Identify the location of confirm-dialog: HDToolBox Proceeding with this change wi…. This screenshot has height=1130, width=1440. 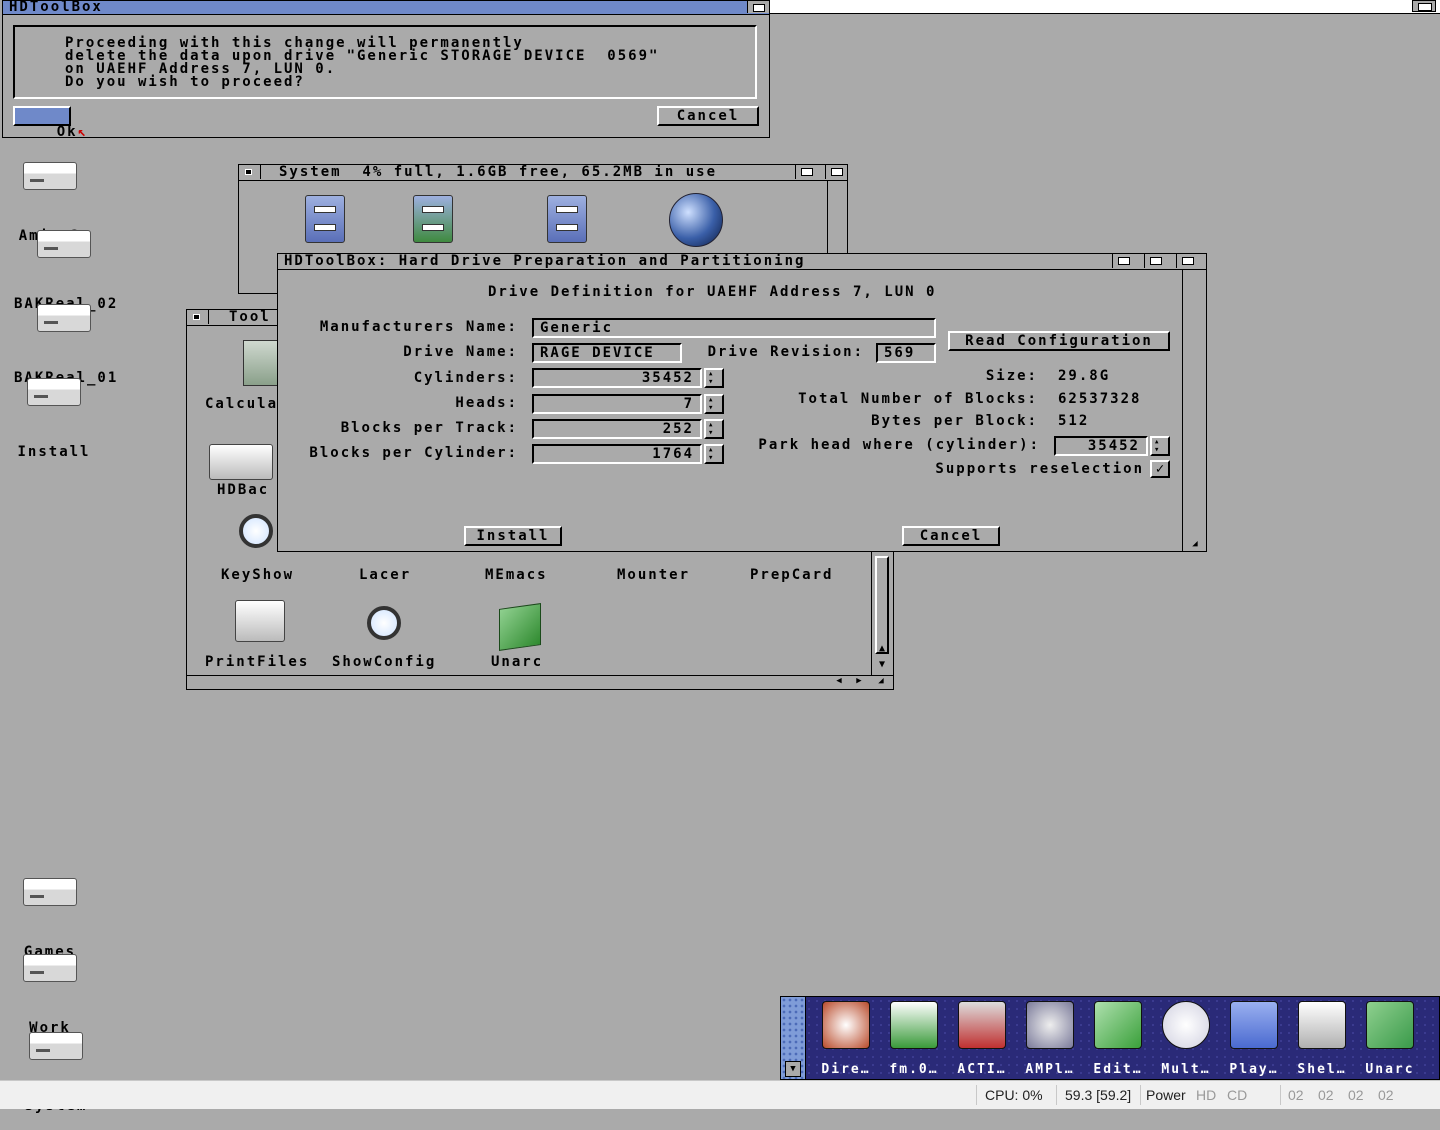
(386, 70).